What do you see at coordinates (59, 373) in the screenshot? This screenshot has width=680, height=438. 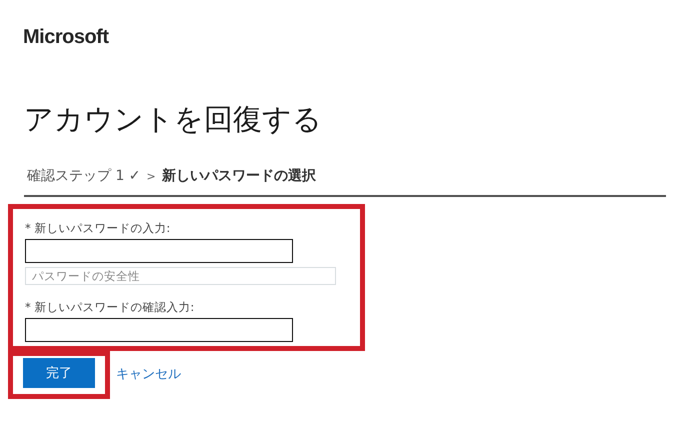 I see `done-button: 完了` at bounding box center [59, 373].